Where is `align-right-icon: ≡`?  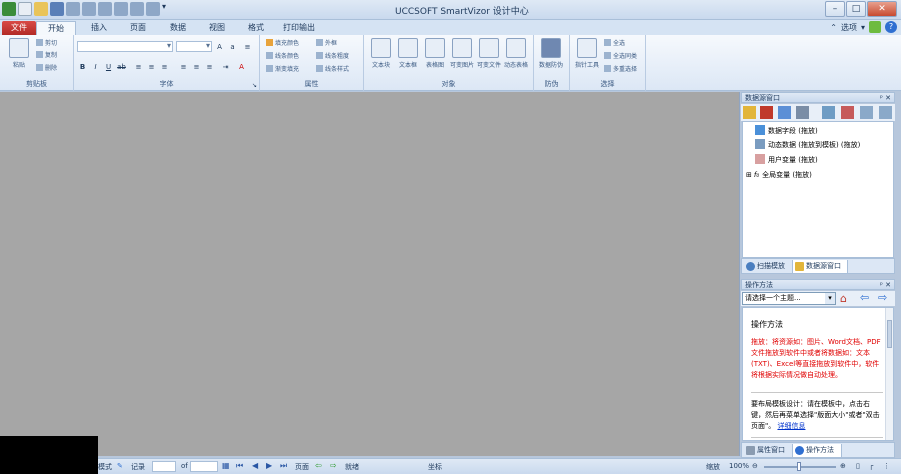 align-right-icon: ≡ is located at coordinates (164, 66).